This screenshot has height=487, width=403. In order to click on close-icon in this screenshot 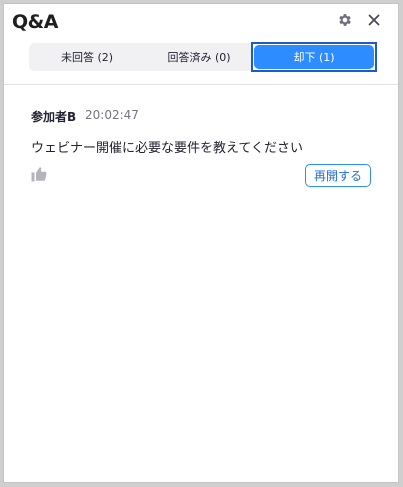, I will do `click(374, 20)`.